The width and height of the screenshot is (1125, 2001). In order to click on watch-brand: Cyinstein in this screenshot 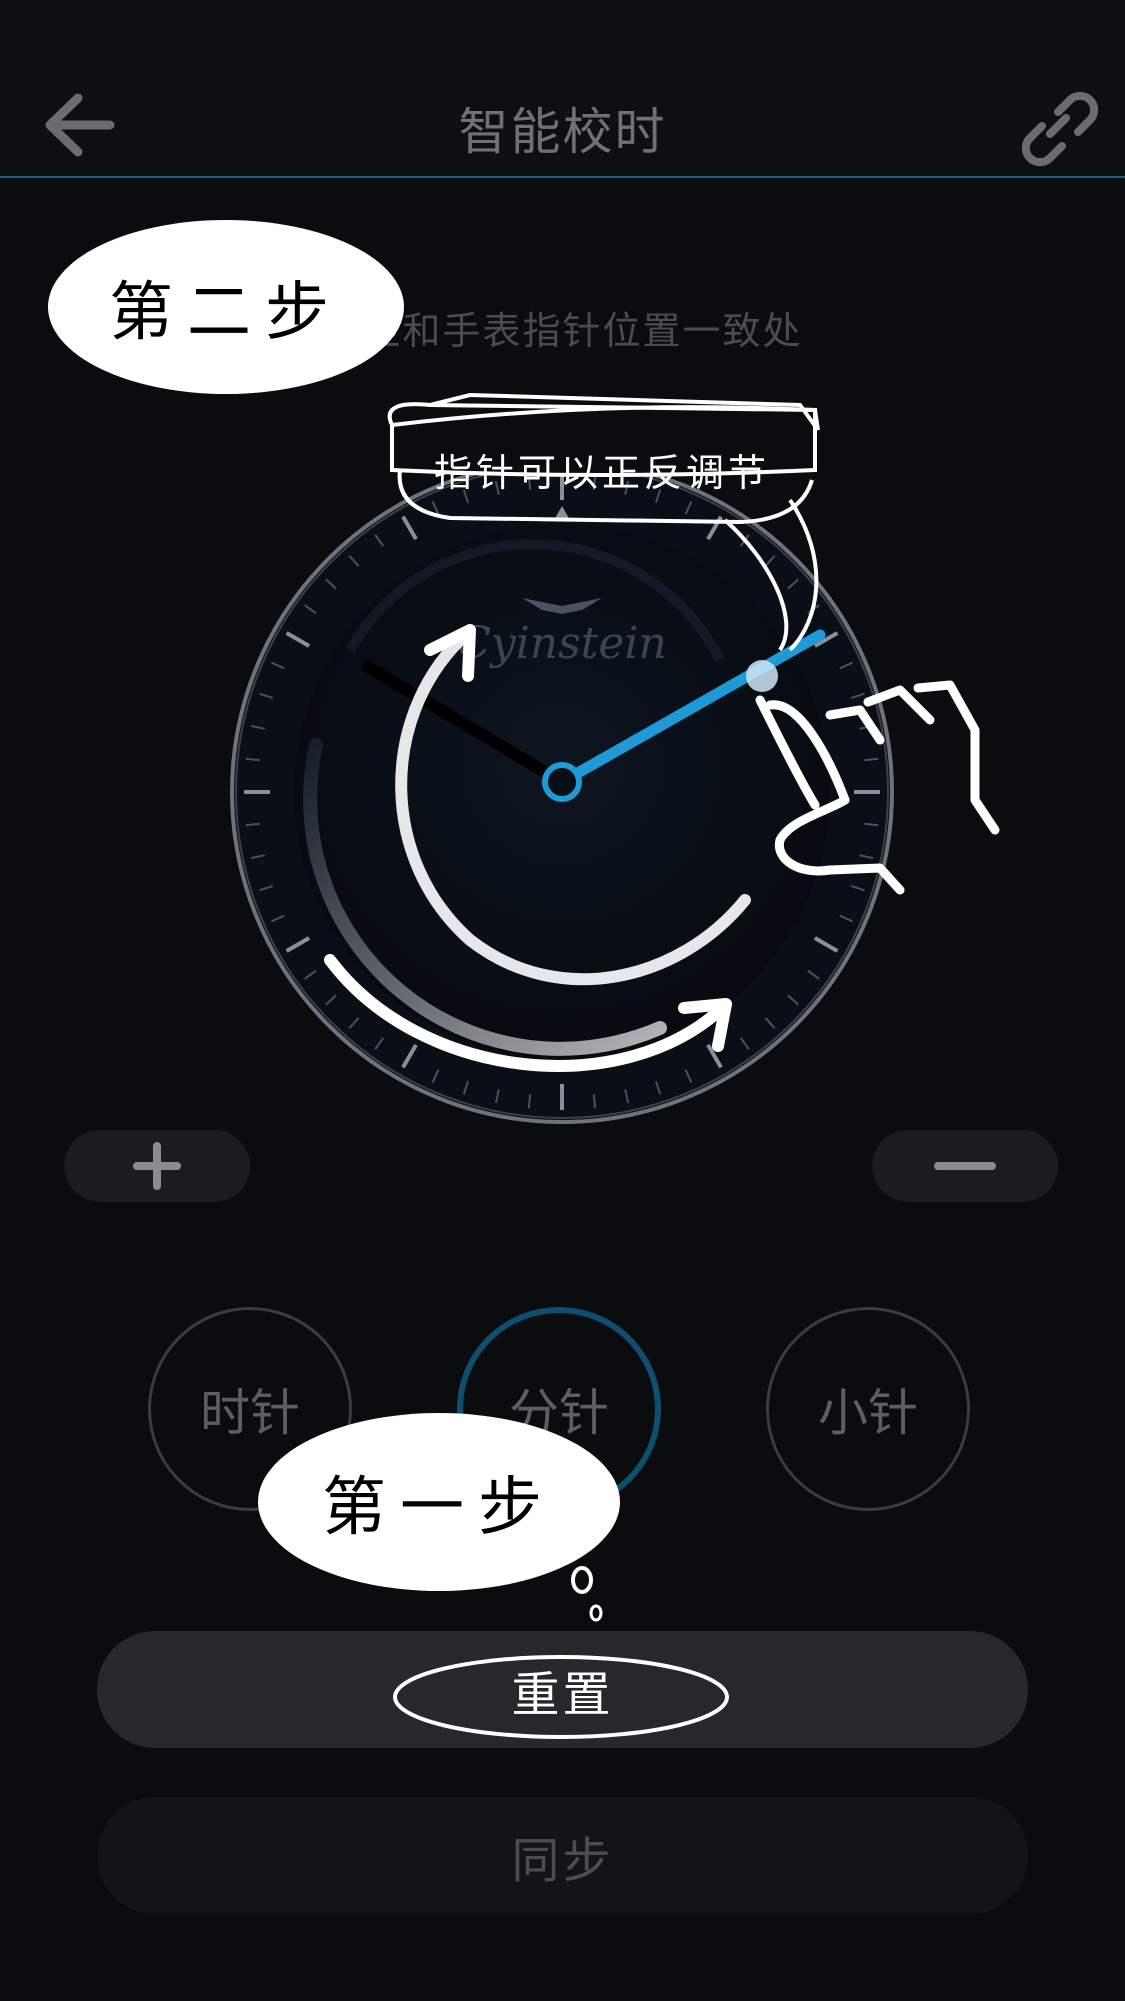, I will do `click(562, 643)`.